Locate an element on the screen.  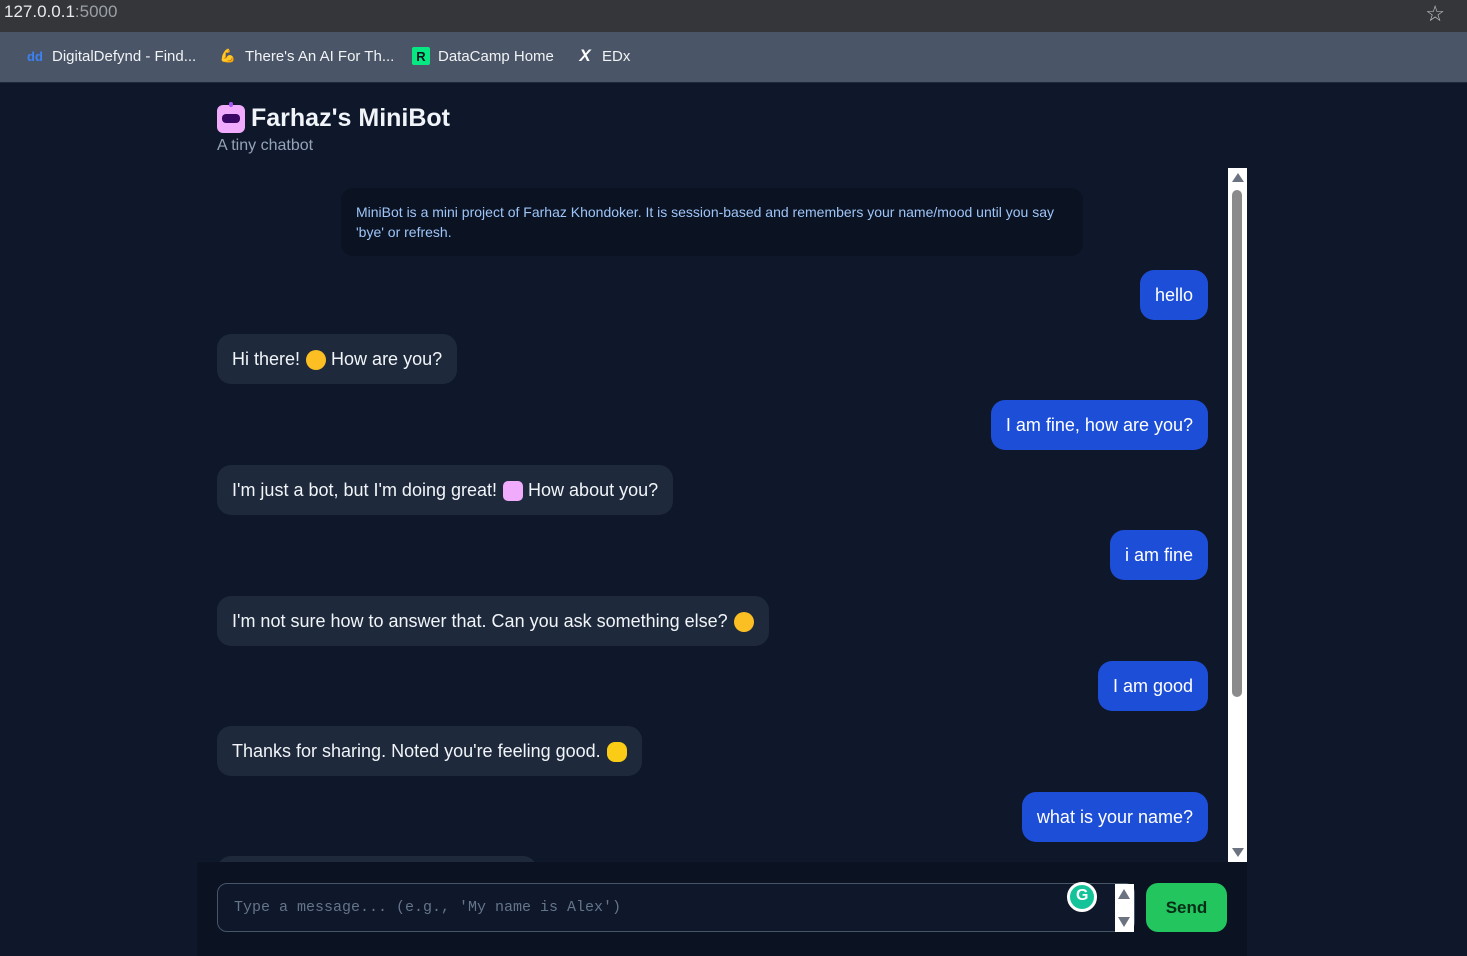
spinner-down-icon is located at coordinates (1124, 922).